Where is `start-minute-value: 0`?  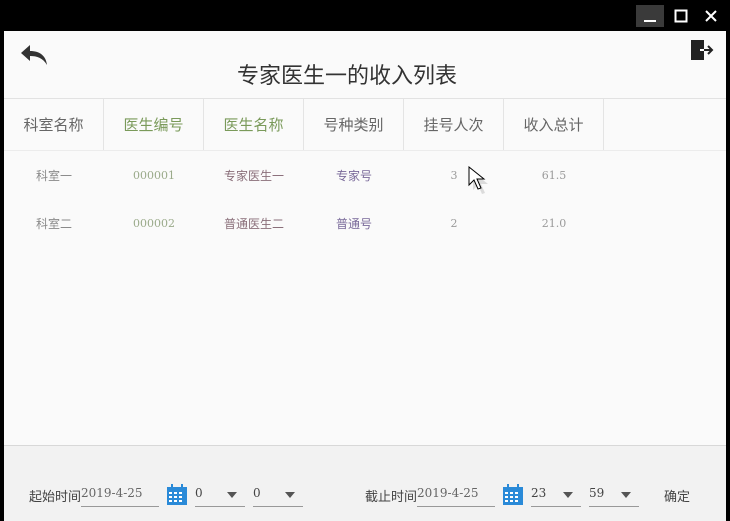 start-minute-value: 0 is located at coordinates (257, 493).